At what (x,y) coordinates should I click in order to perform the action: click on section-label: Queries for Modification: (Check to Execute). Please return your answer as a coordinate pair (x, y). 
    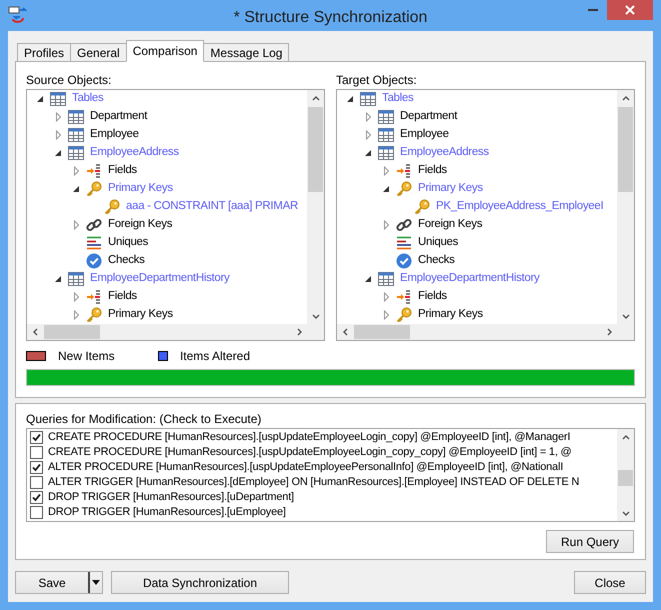
    Looking at the image, I should click on (144, 418).